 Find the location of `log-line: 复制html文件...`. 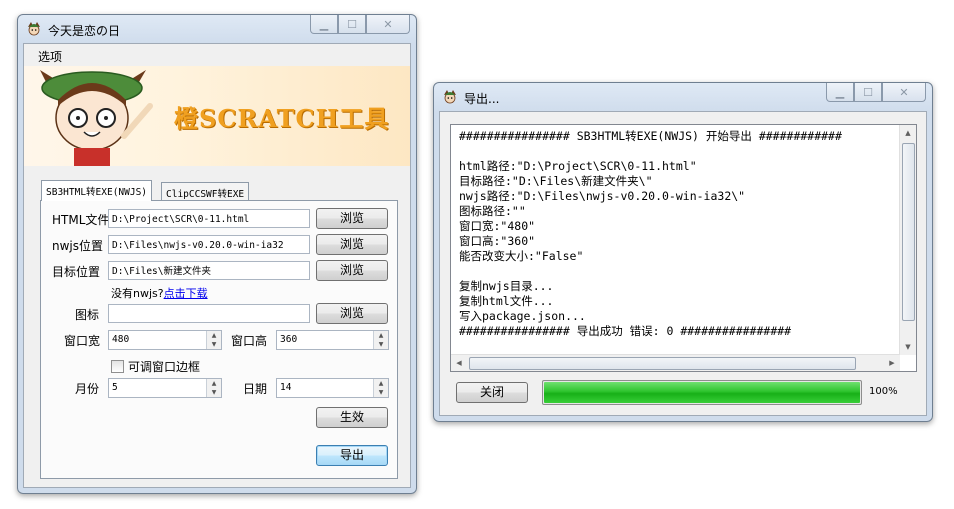

log-line: 复制html文件... is located at coordinates (506, 301).